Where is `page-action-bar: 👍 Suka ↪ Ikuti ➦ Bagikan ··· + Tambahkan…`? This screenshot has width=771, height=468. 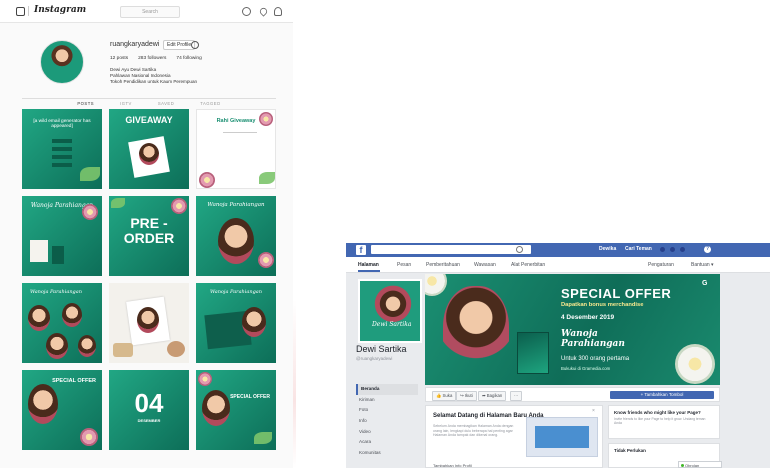 page-action-bar: 👍 Suka ↪ Ikuti ➦ Bagikan ··· + Tambahkan… is located at coordinates (572, 394).